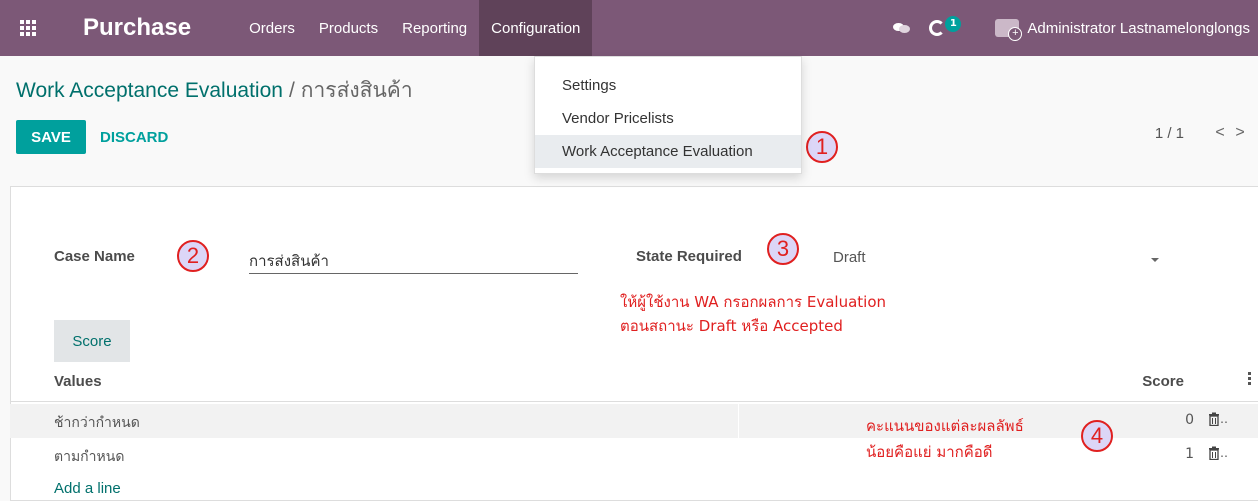  I want to click on state-required-select: Draft, so click(998, 260).